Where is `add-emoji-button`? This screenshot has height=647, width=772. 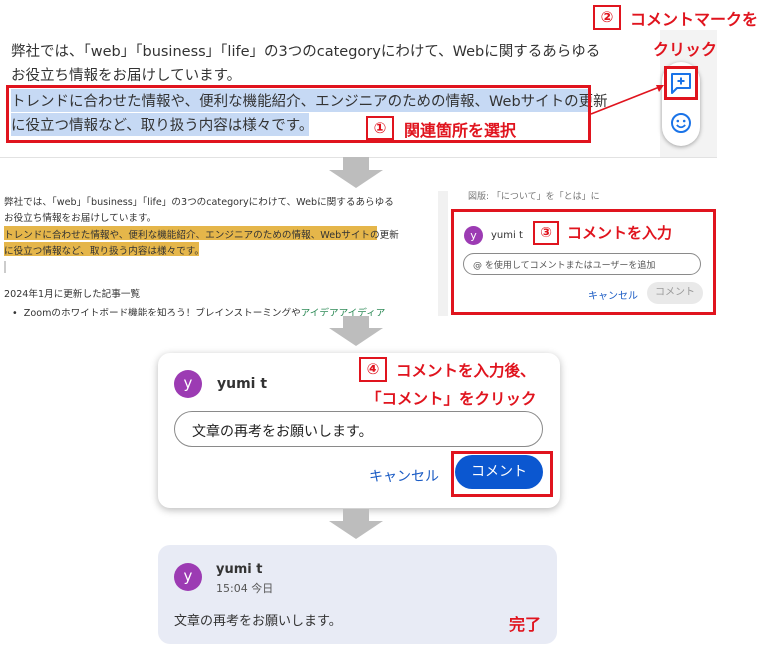 add-emoji-button is located at coordinates (681, 123).